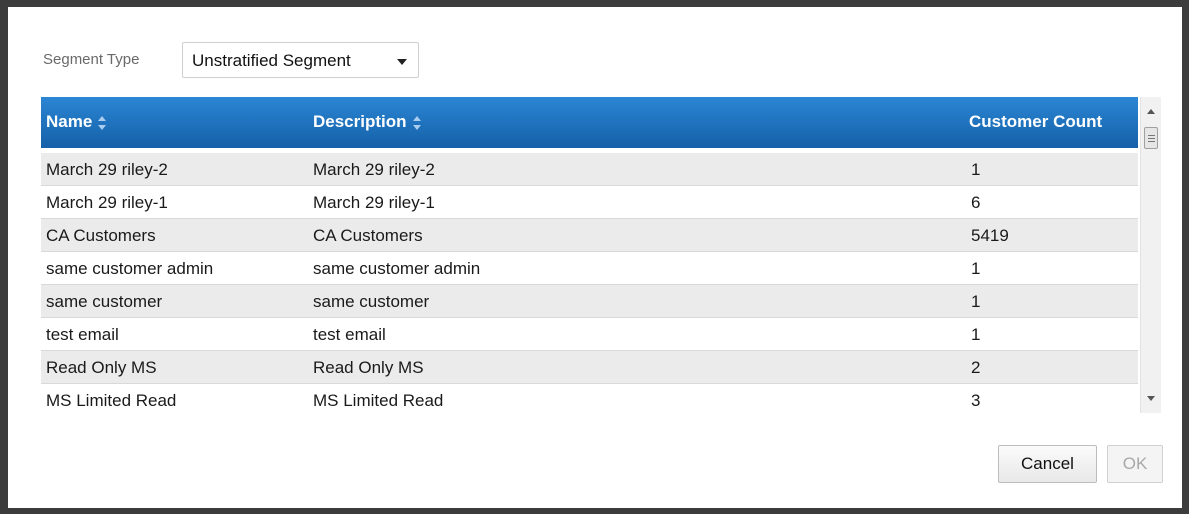 This screenshot has width=1189, height=514. I want to click on scrollbar-thumb, so click(1151, 138).